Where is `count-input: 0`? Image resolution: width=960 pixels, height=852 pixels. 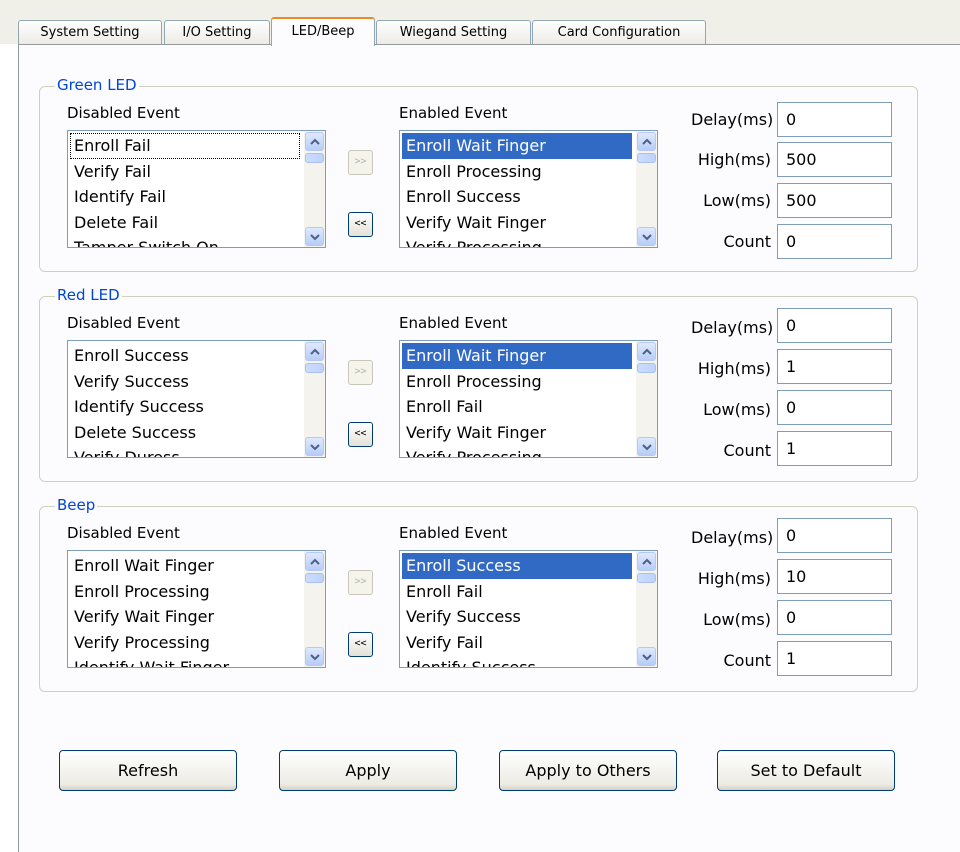 count-input: 0 is located at coordinates (834, 241).